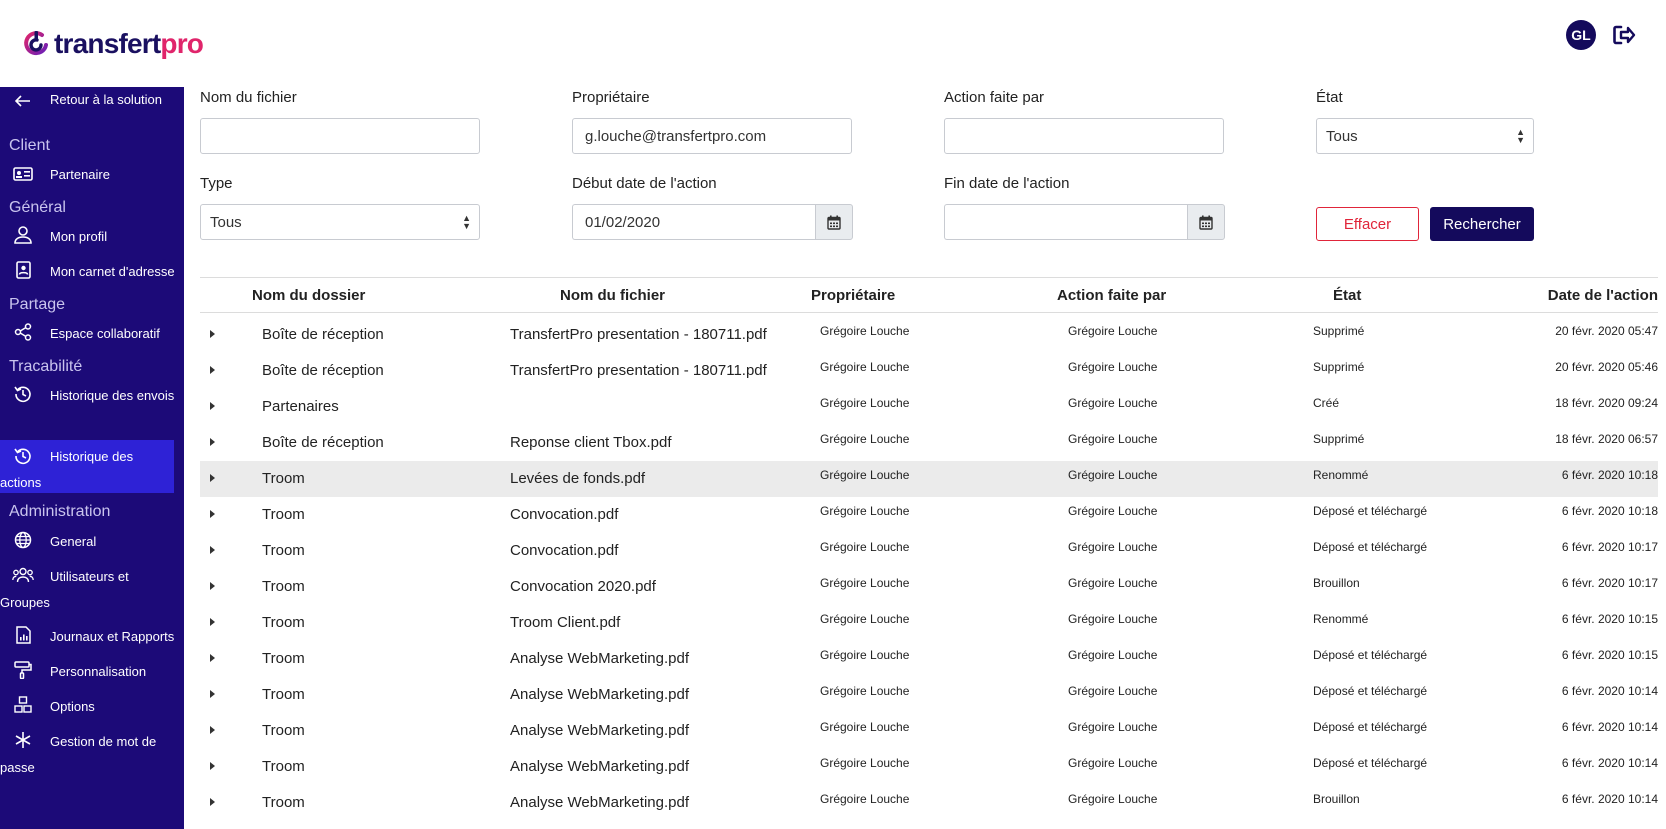 The image size is (1666, 829). What do you see at coordinates (611, 97) in the screenshot?
I see `owner-label: Propriétaire` at bounding box center [611, 97].